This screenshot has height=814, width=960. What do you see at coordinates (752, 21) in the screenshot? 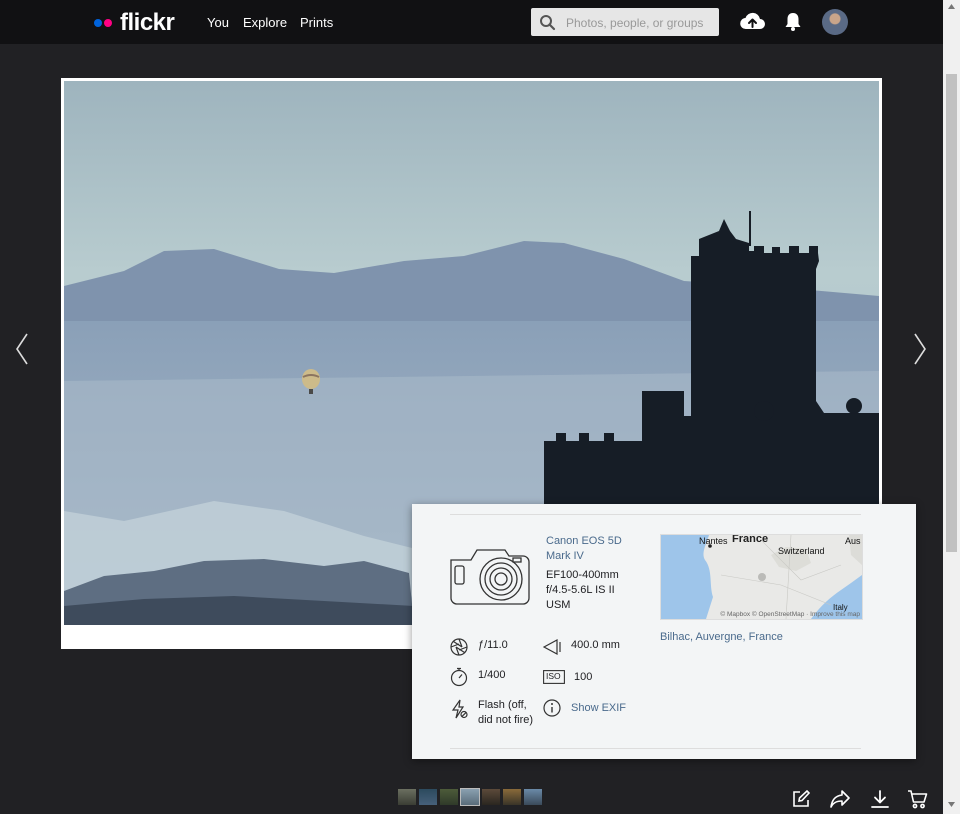
I see `cloud-upload-icon` at bounding box center [752, 21].